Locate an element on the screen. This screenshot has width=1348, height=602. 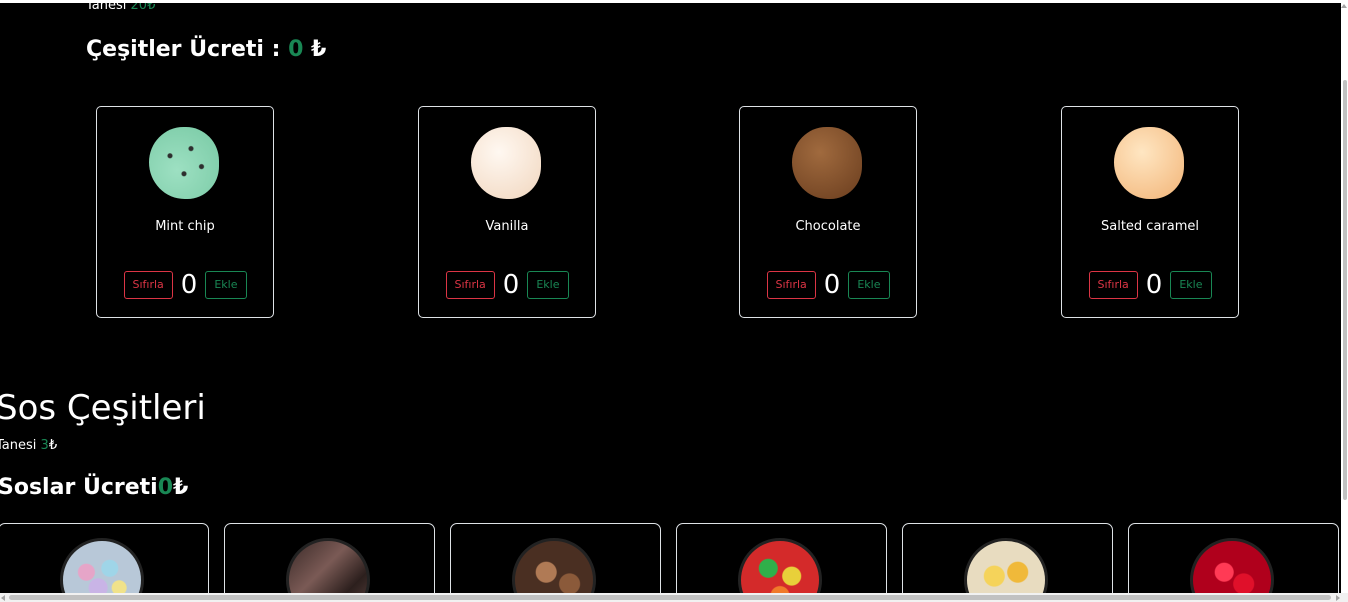
sauce-unit-label: Tanesi is located at coordinates (18, 445).